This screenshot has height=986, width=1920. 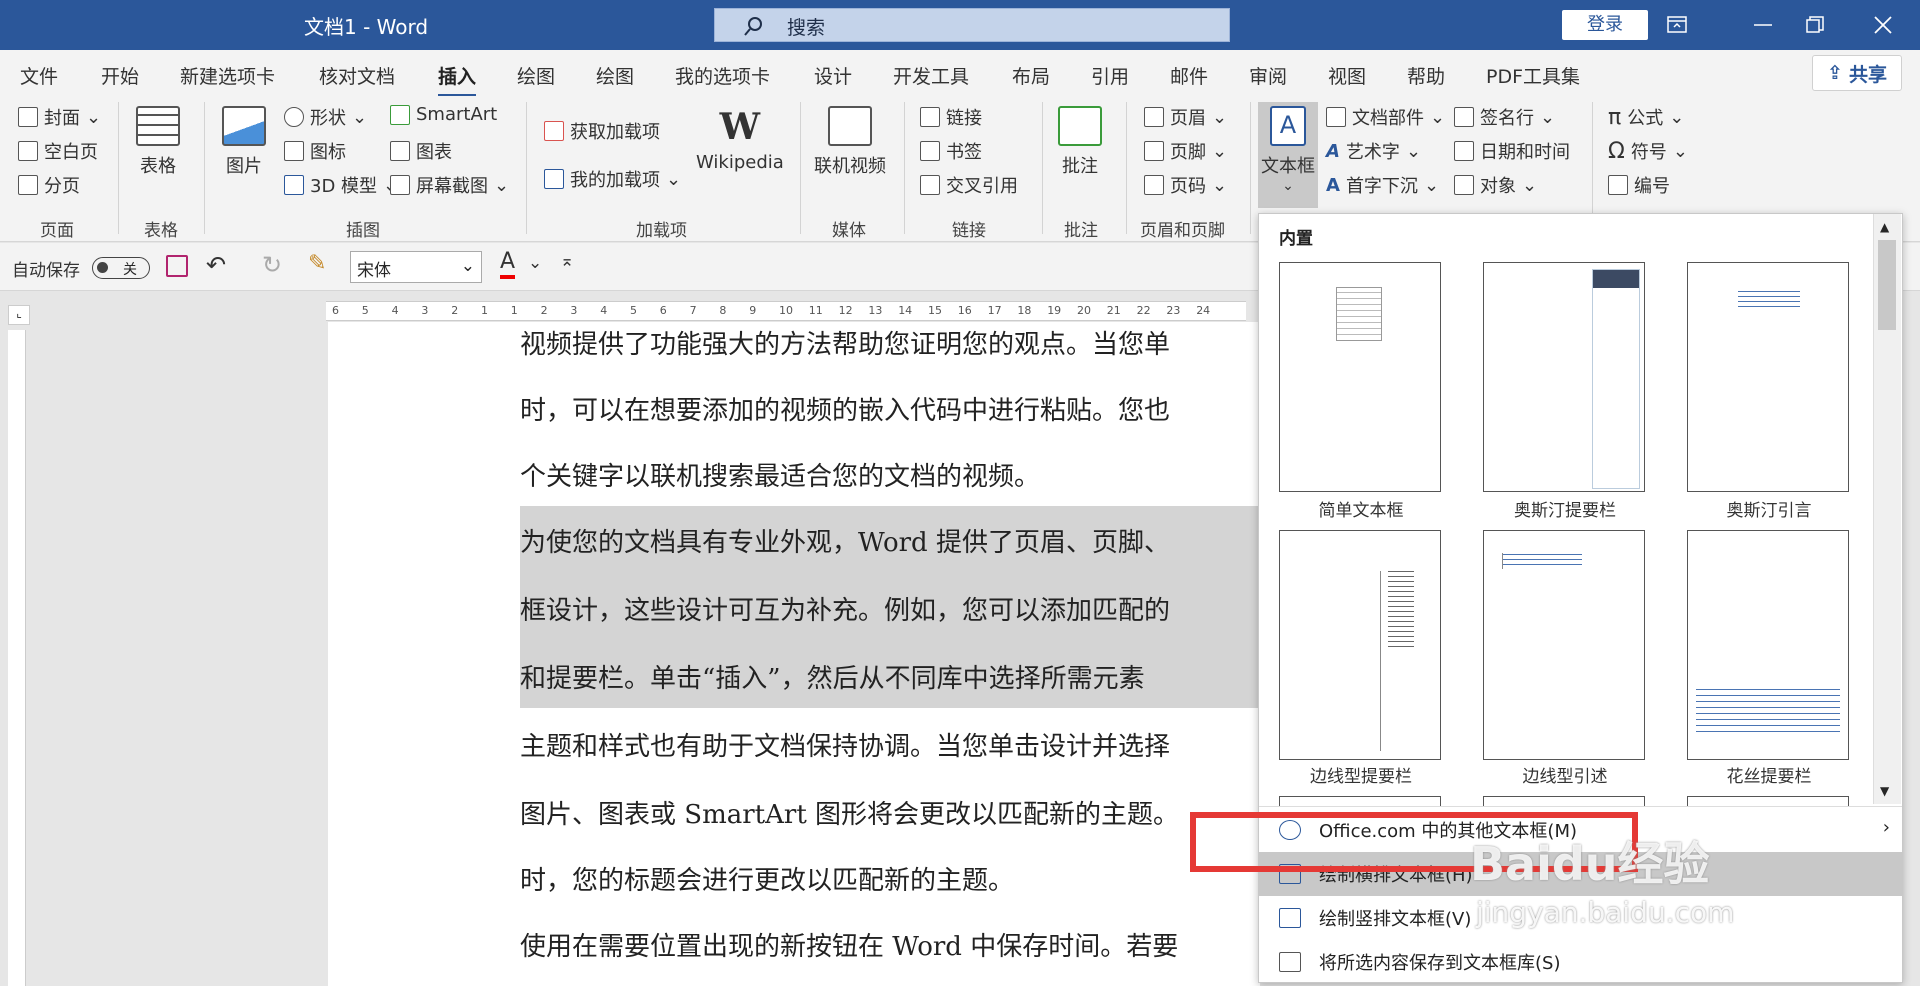 What do you see at coordinates (1464, 117) in the screenshot?
I see `signature-icon` at bounding box center [1464, 117].